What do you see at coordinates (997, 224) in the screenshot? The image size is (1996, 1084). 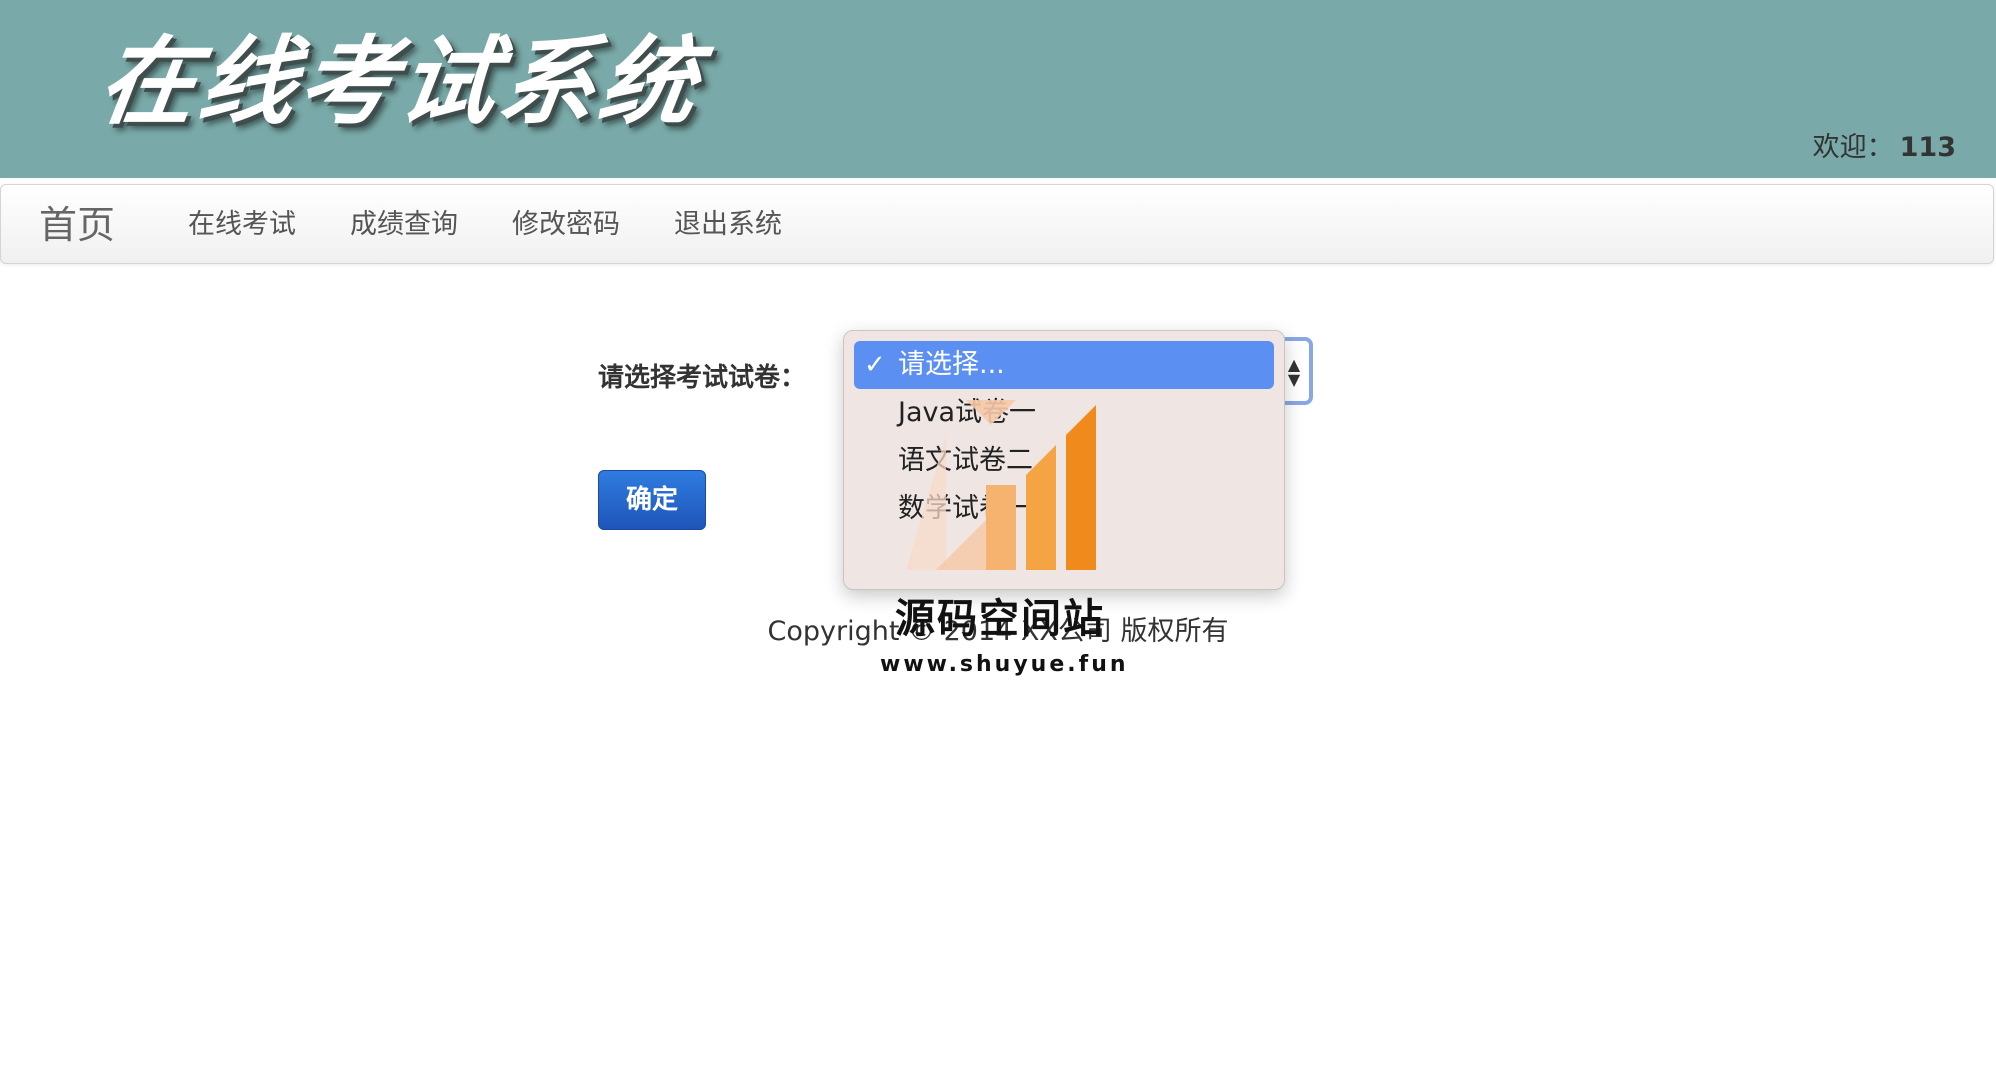 I see `navbar: 首页 在线考试 成绩查询 修改密码 退出系统` at bounding box center [997, 224].